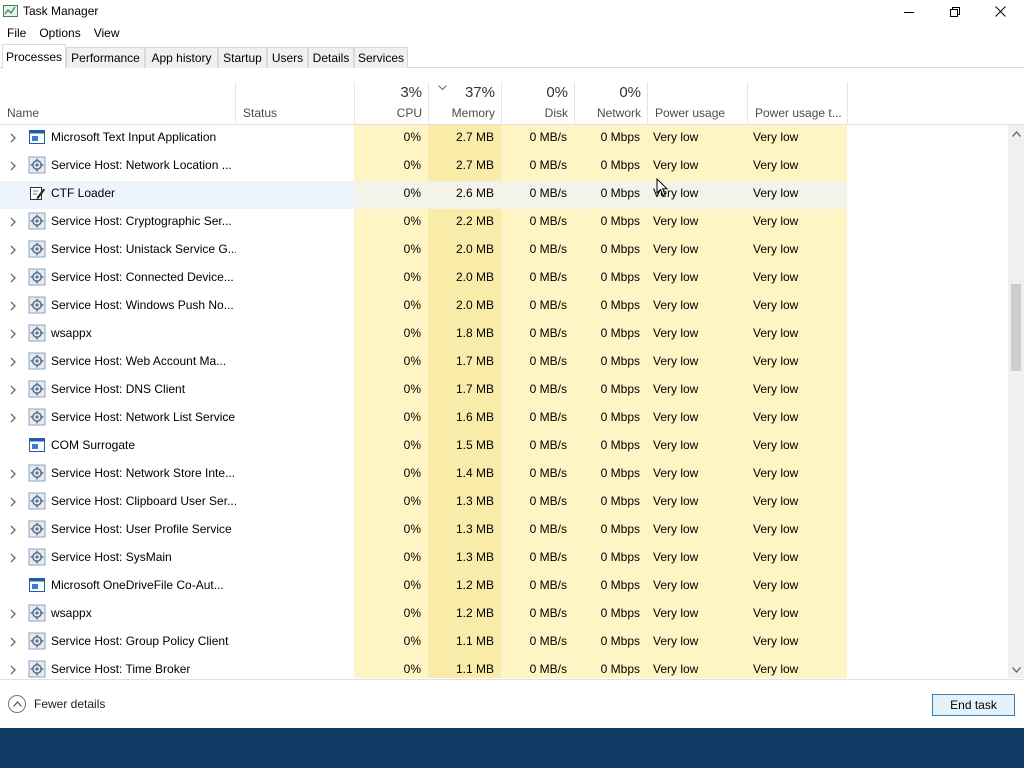 The image size is (1024, 768). What do you see at coordinates (1016, 327) in the screenshot?
I see `scroll-thumb` at bounding box center [1016, 327].